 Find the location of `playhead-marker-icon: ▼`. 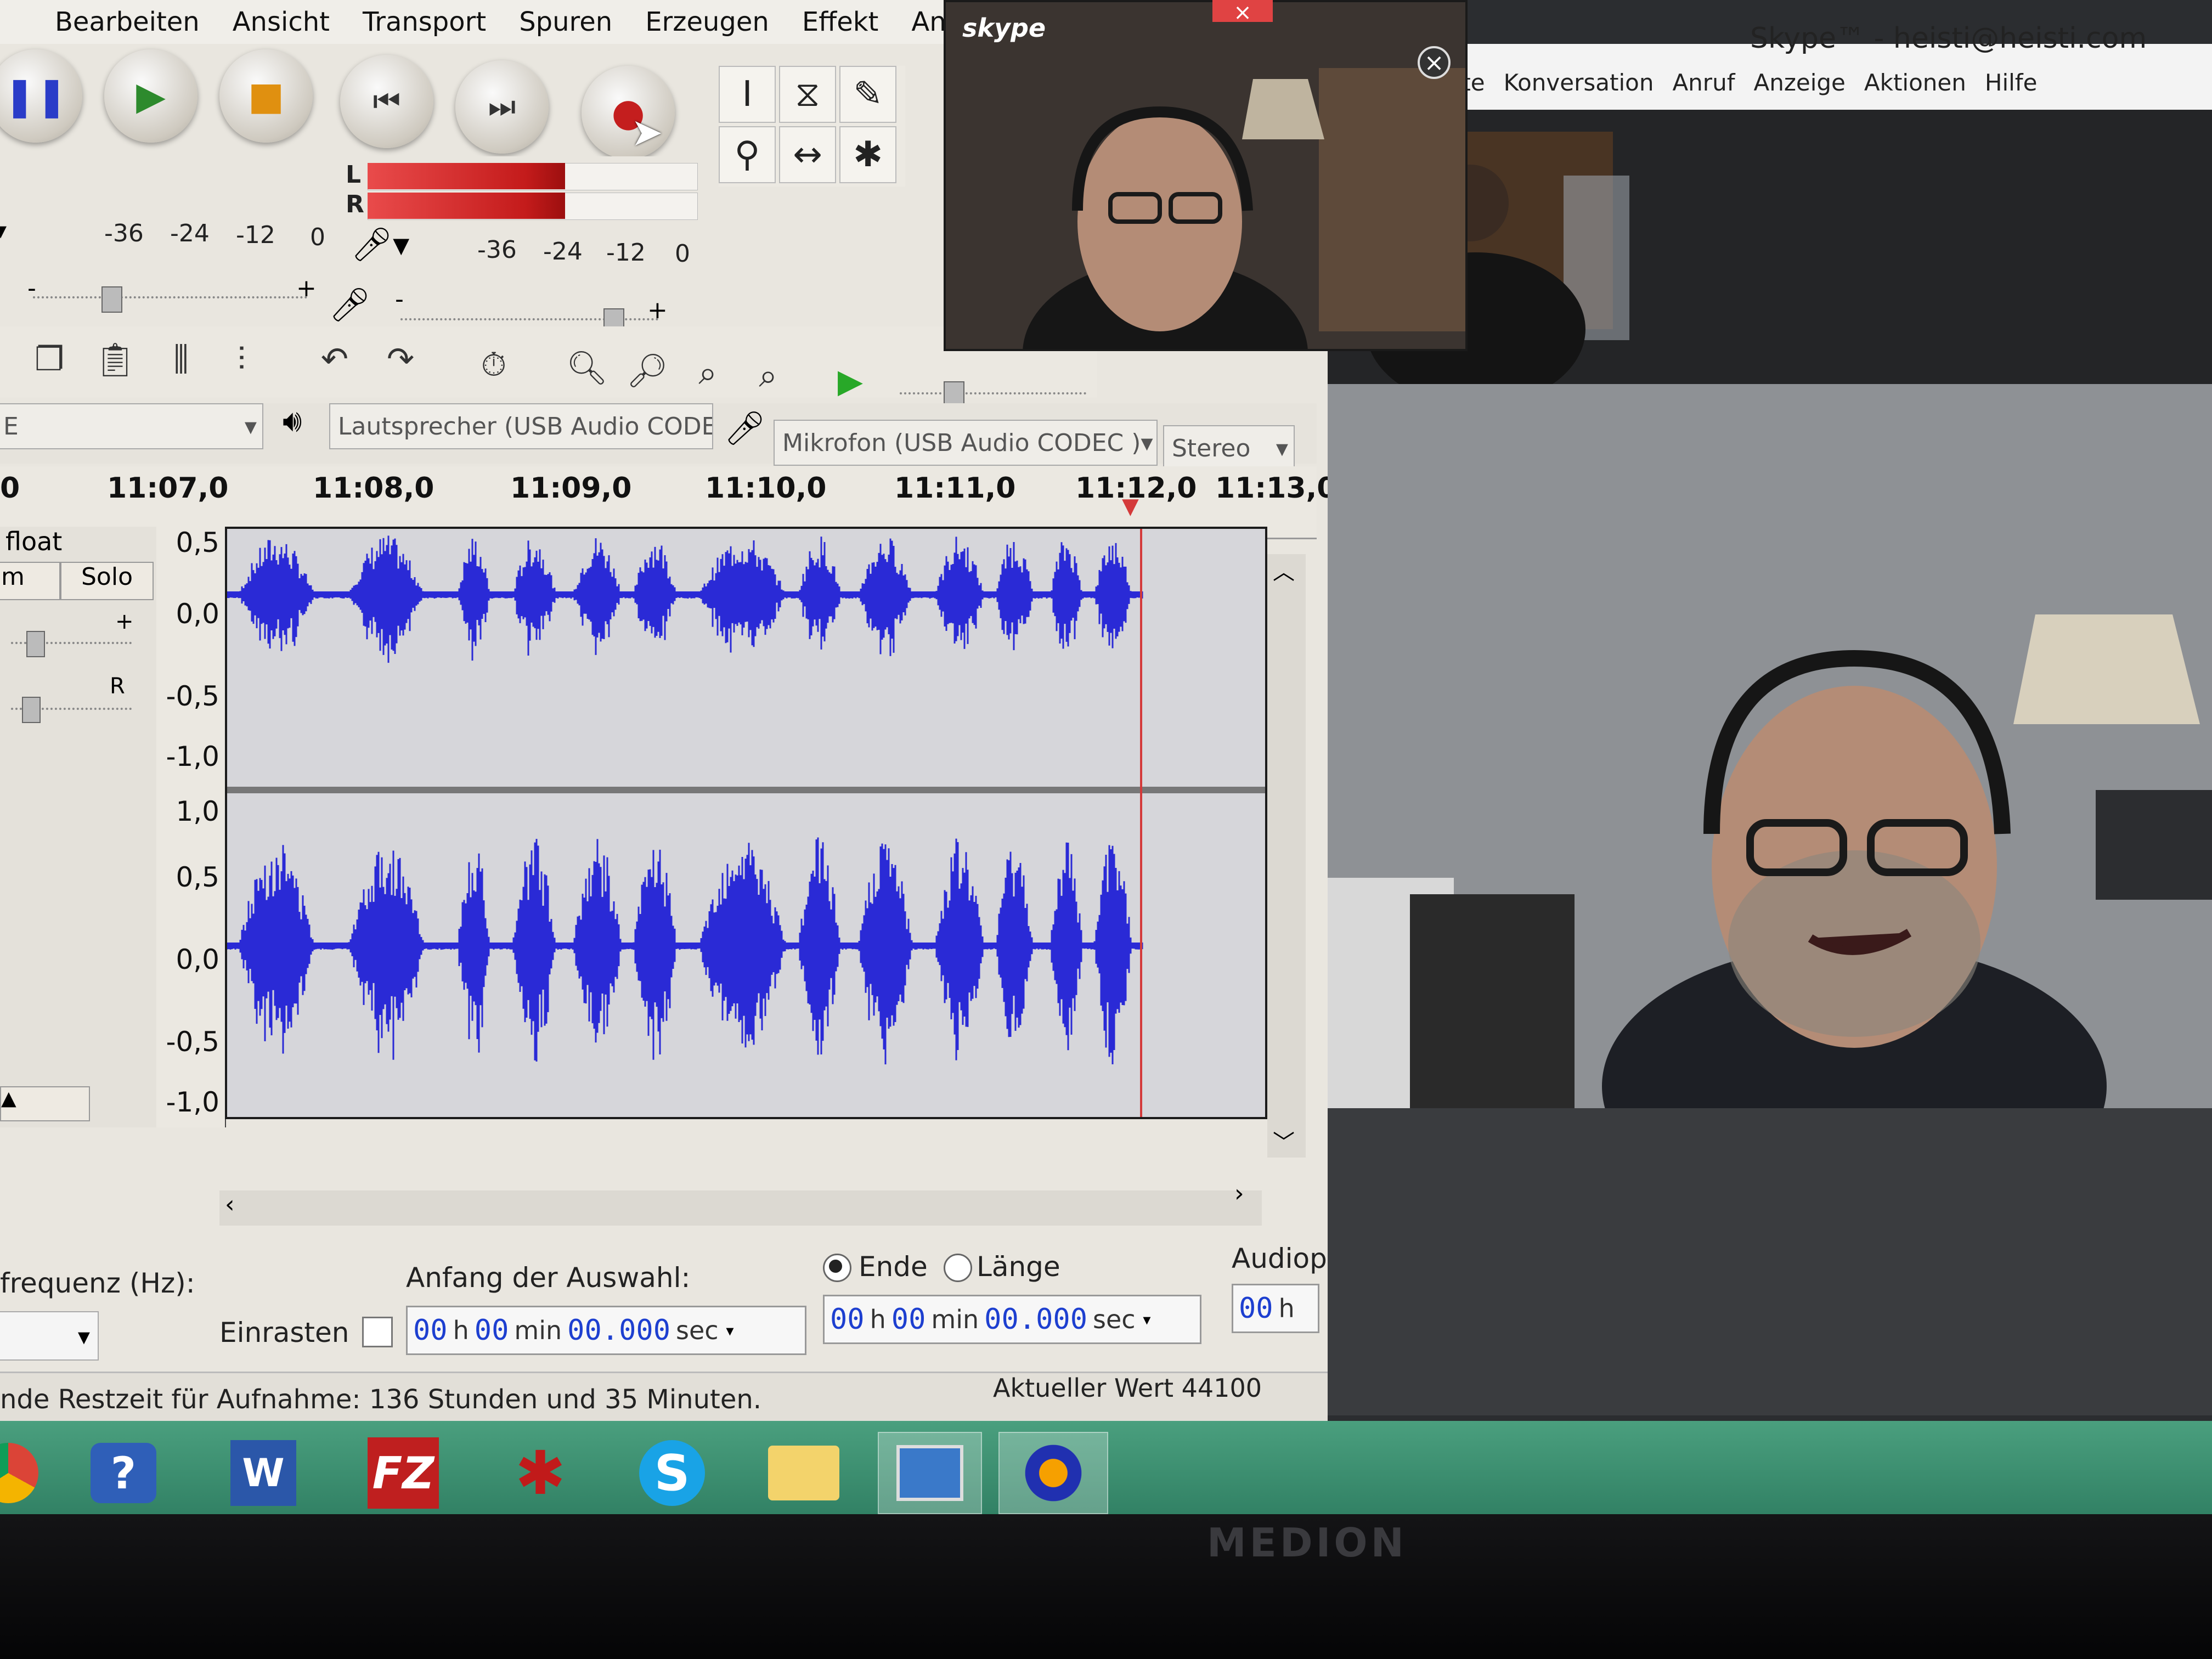

playhead-marker-icon: ▼ is located at coordinates (1130, 507).